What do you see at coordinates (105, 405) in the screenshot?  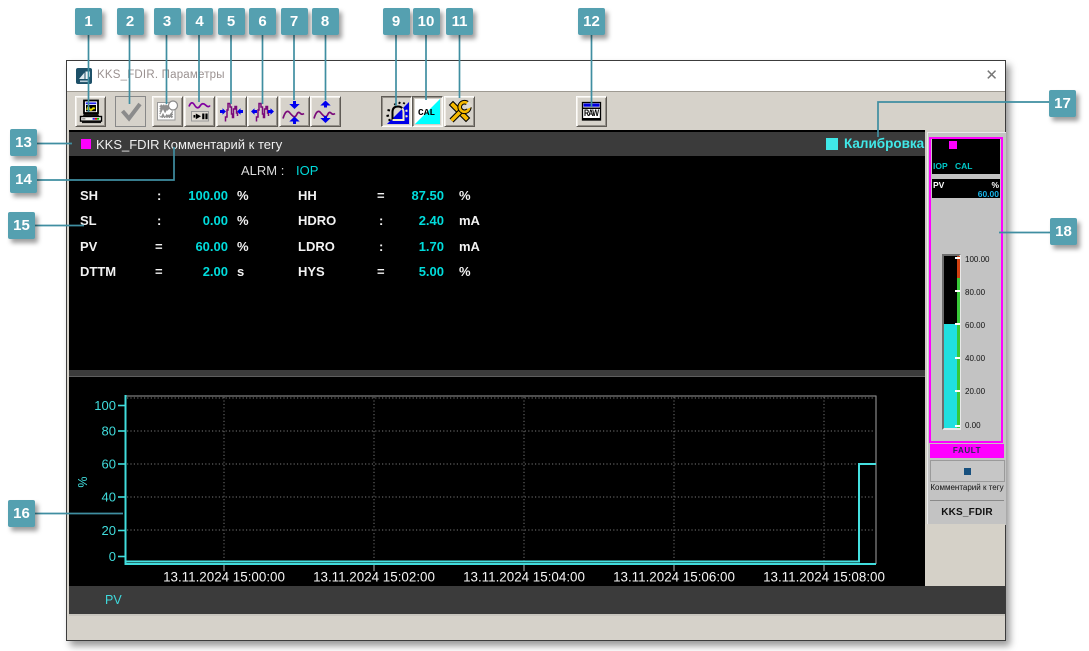 I see `svg-text: 100` at bounding box center [105, 405].